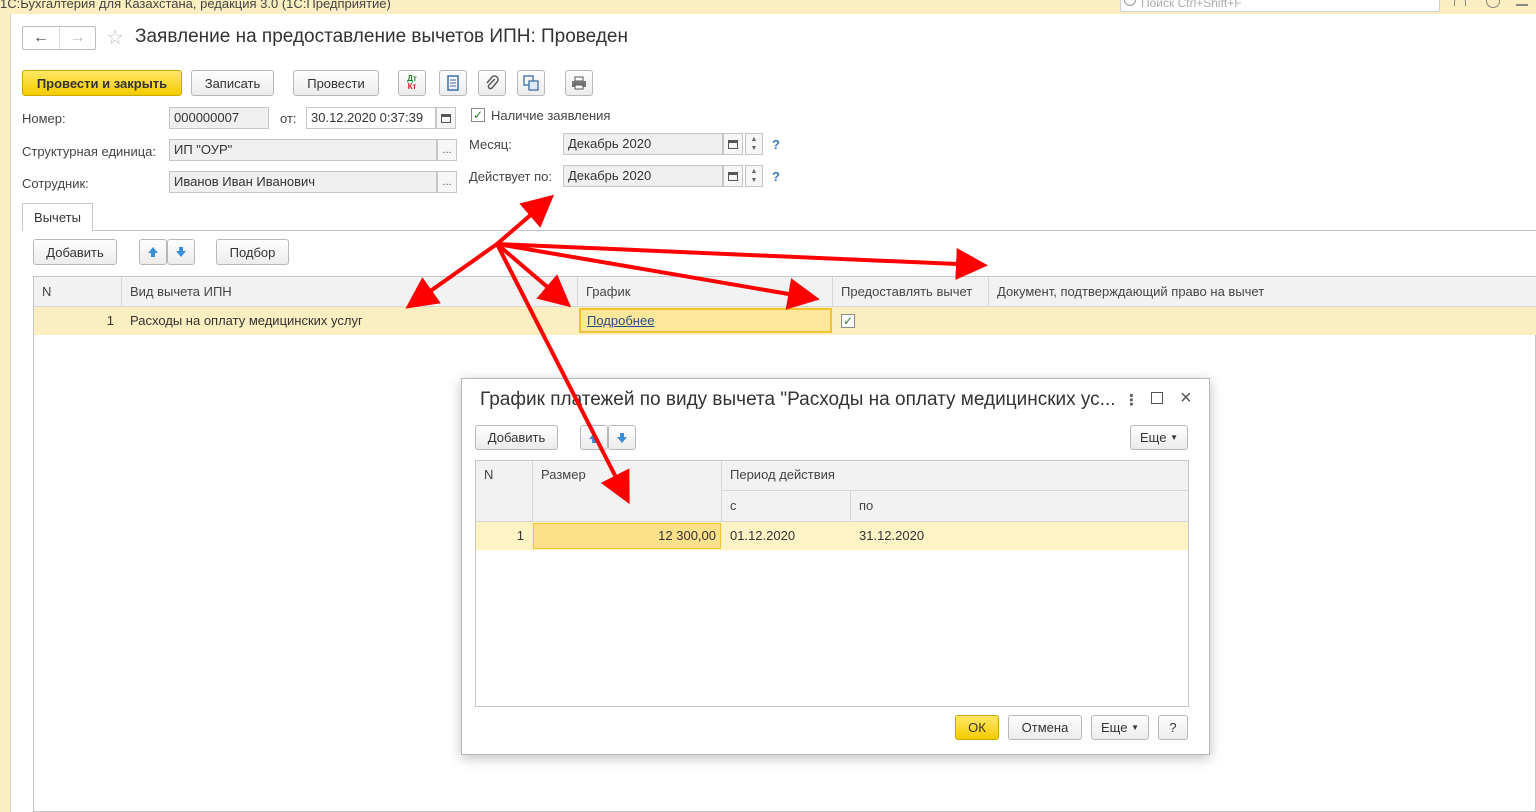  I want to click on structure-button, so click(531, 83).